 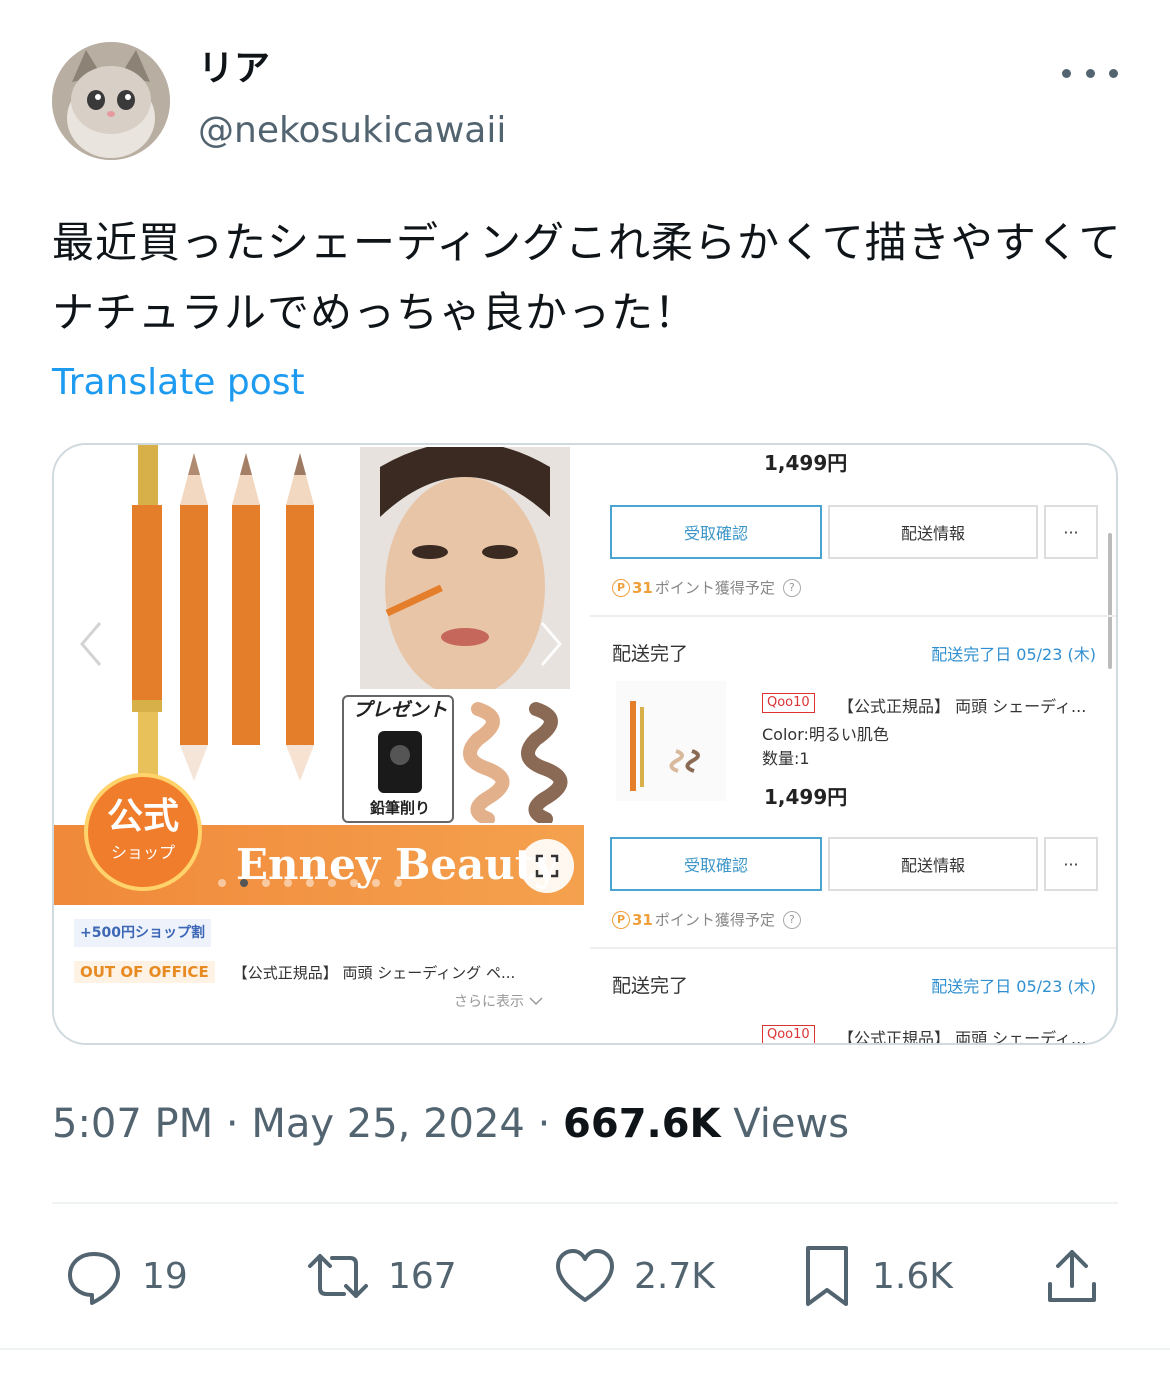 I want to click on order-price-top: 1,499円, so click(x=806, y=463).